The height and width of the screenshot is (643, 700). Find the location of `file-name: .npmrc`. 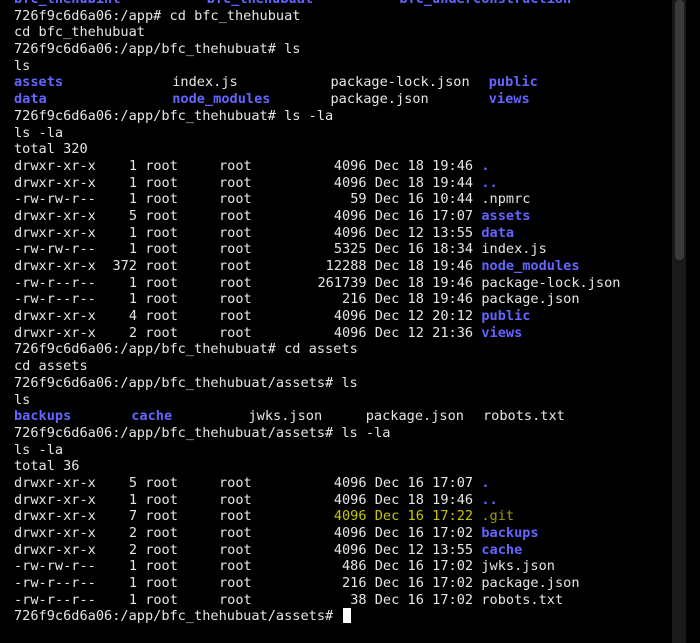

file-name: .npmrc is located at coordinates (506, 199).